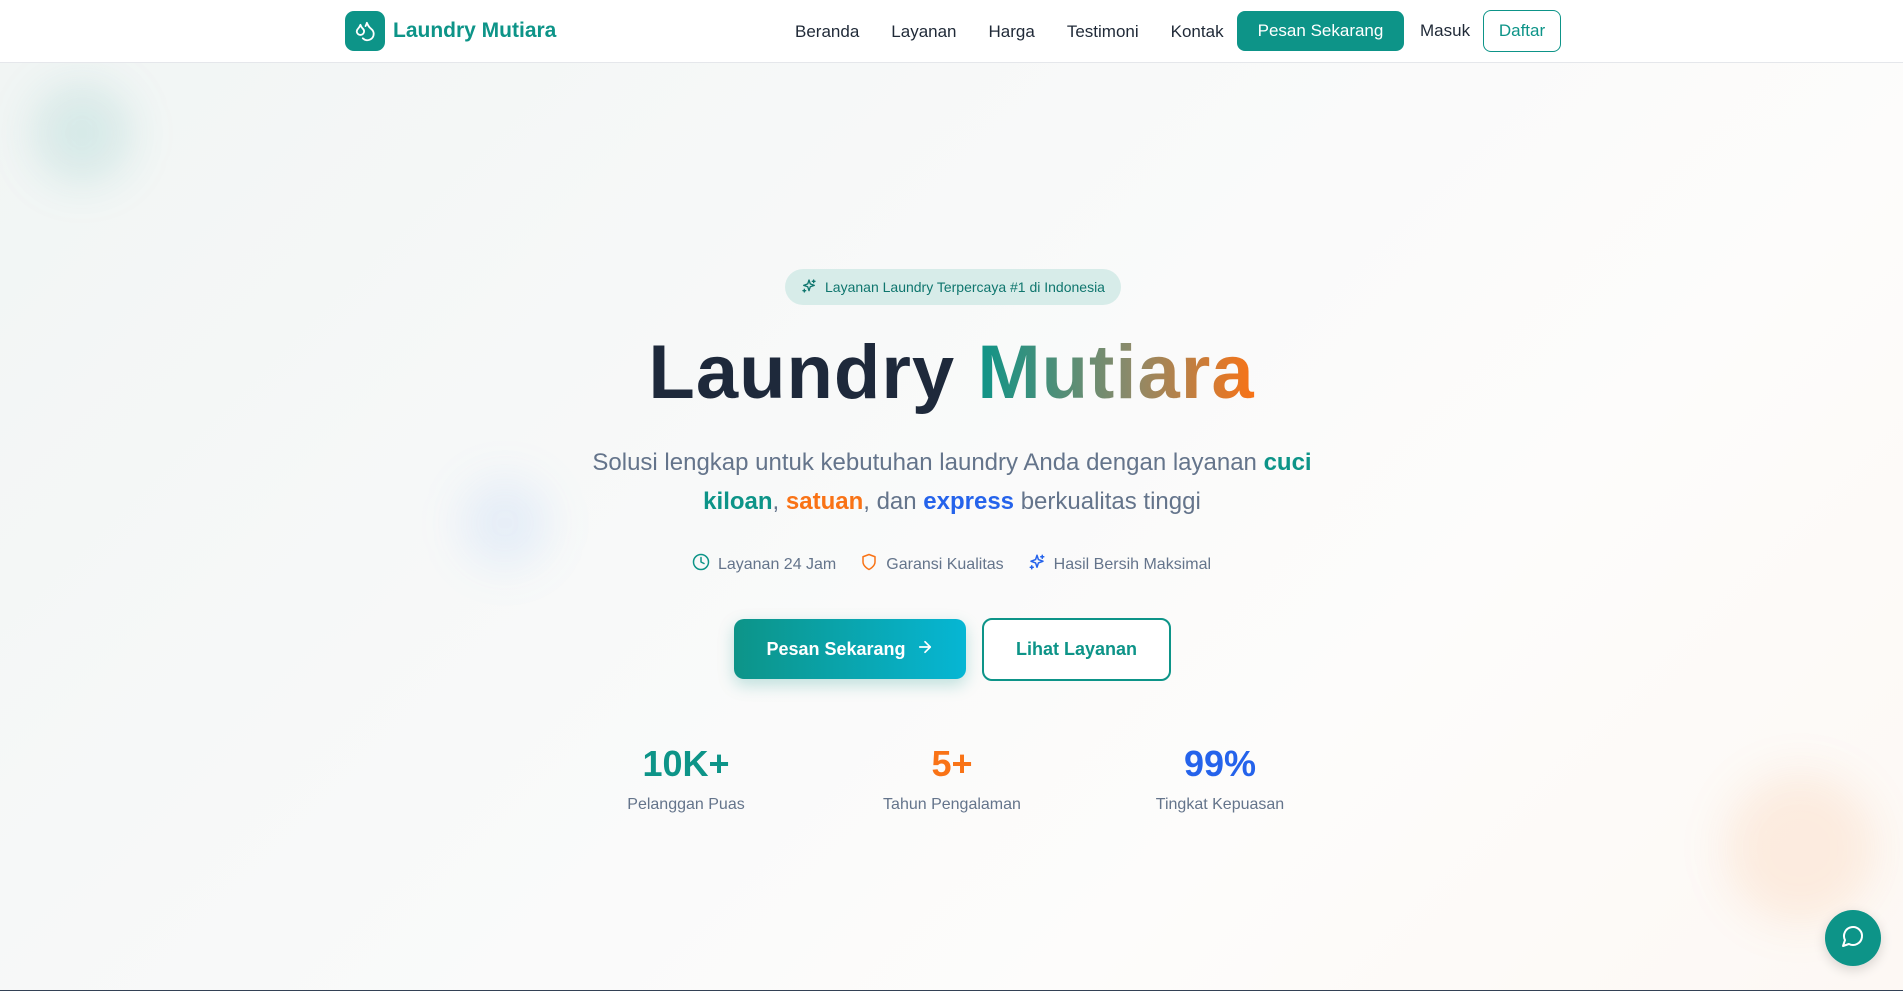 The image size is (1903, 991). What do you see at coordinates (686, 763) in the screenshot?
I see `stat-value: 10K+` at bounding box center [686, 763].